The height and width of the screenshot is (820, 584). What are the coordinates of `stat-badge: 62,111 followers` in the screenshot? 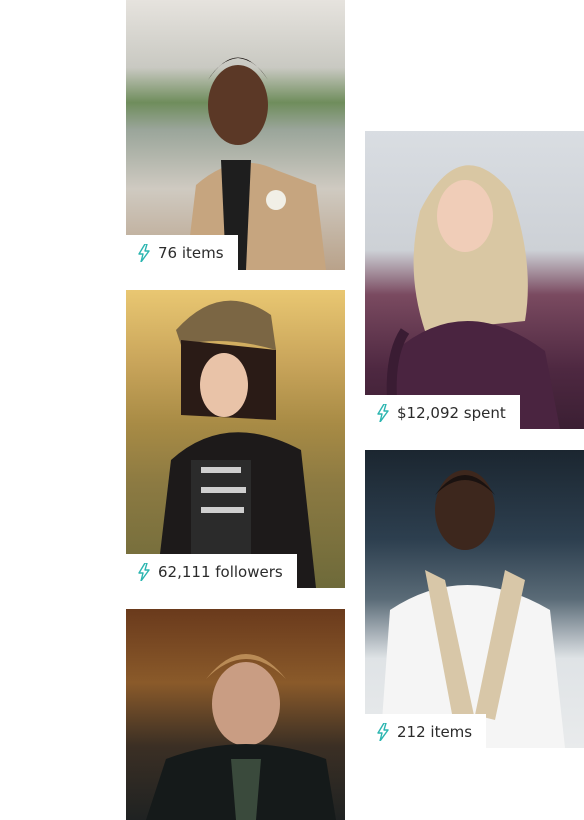 It's located at (211, 571).